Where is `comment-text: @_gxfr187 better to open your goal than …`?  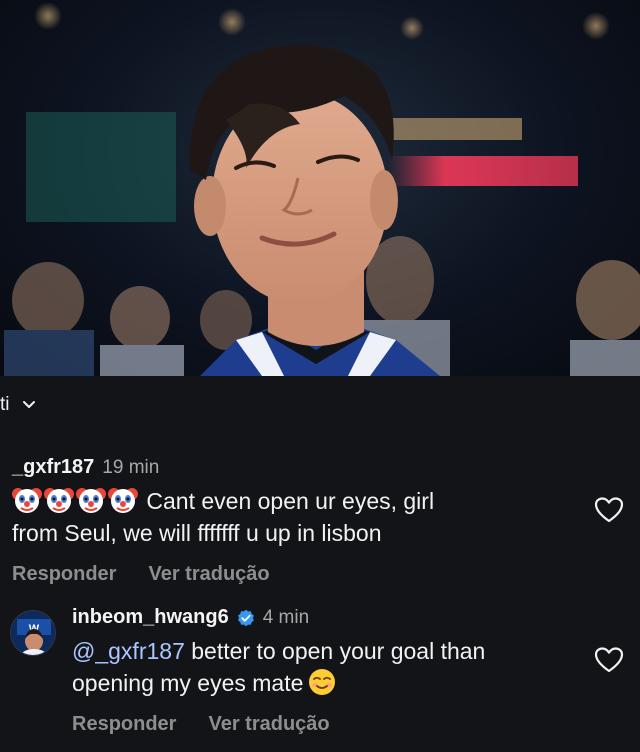
comment-text: @_gxfr187 better to open your goal than … is located at coordinates (356, 667).